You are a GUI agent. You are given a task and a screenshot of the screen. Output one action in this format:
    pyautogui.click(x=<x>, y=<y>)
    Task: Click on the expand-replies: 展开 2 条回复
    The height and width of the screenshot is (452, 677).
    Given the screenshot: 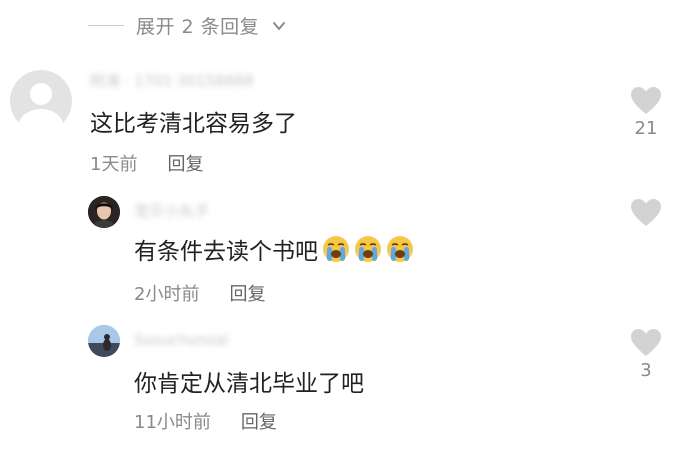 What is the action you would take?
    pyautogui.click(x=187, y=25)
    